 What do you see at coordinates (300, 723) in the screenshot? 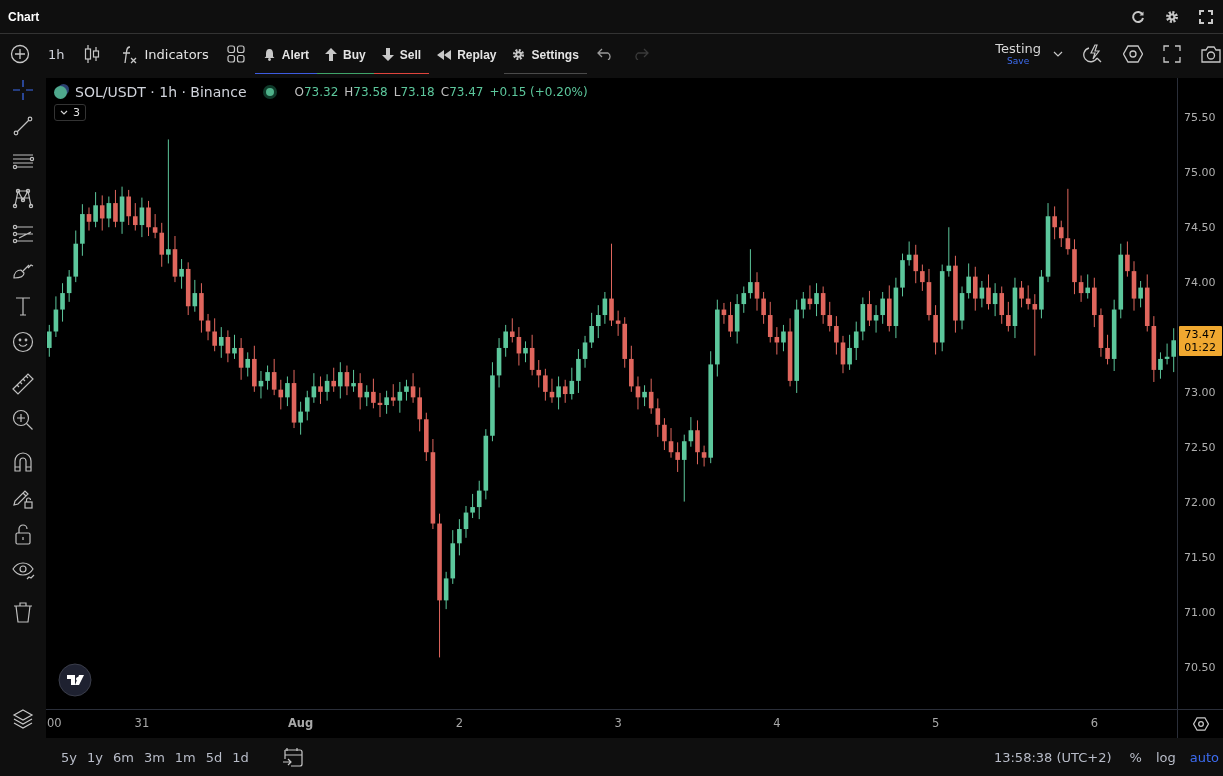
I see `time-tick: Aug` at bounding box center [300, 723].